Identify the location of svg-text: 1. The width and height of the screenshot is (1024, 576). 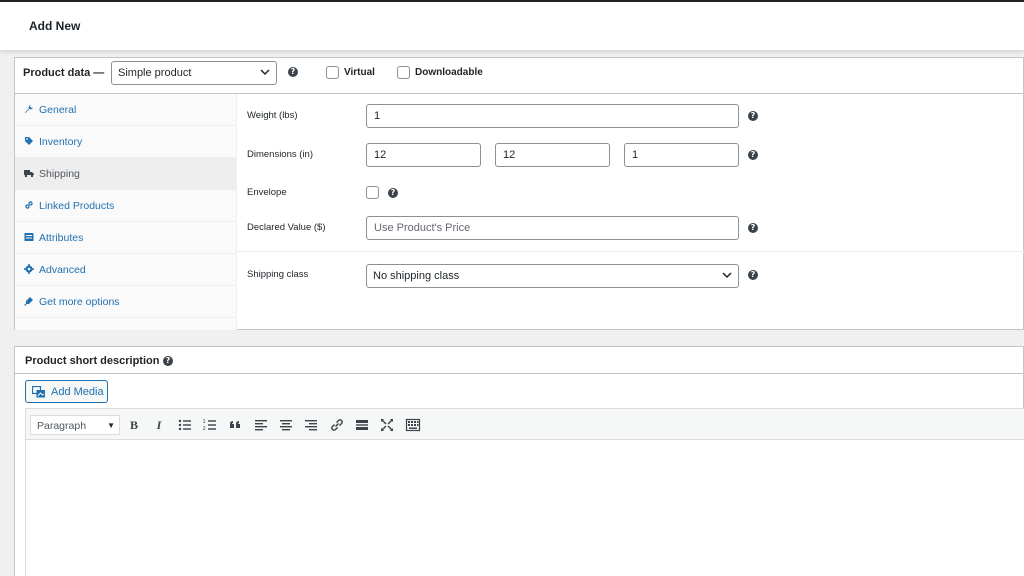
(204, 422).